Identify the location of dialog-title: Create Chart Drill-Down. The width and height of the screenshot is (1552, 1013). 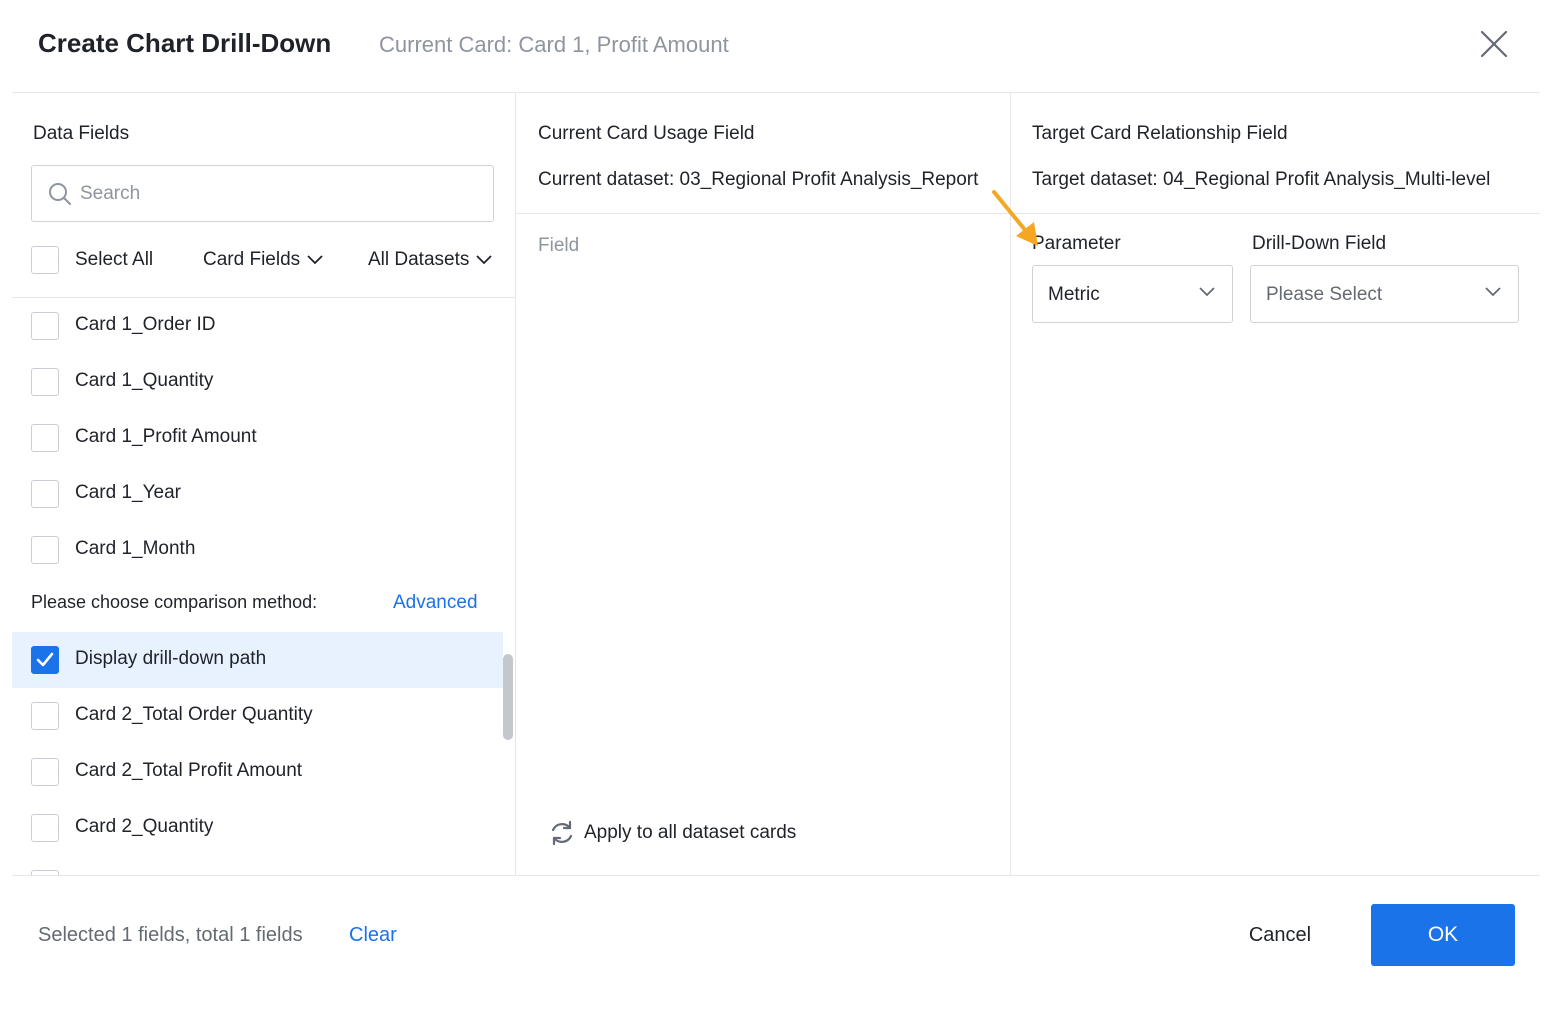
(185, 43).